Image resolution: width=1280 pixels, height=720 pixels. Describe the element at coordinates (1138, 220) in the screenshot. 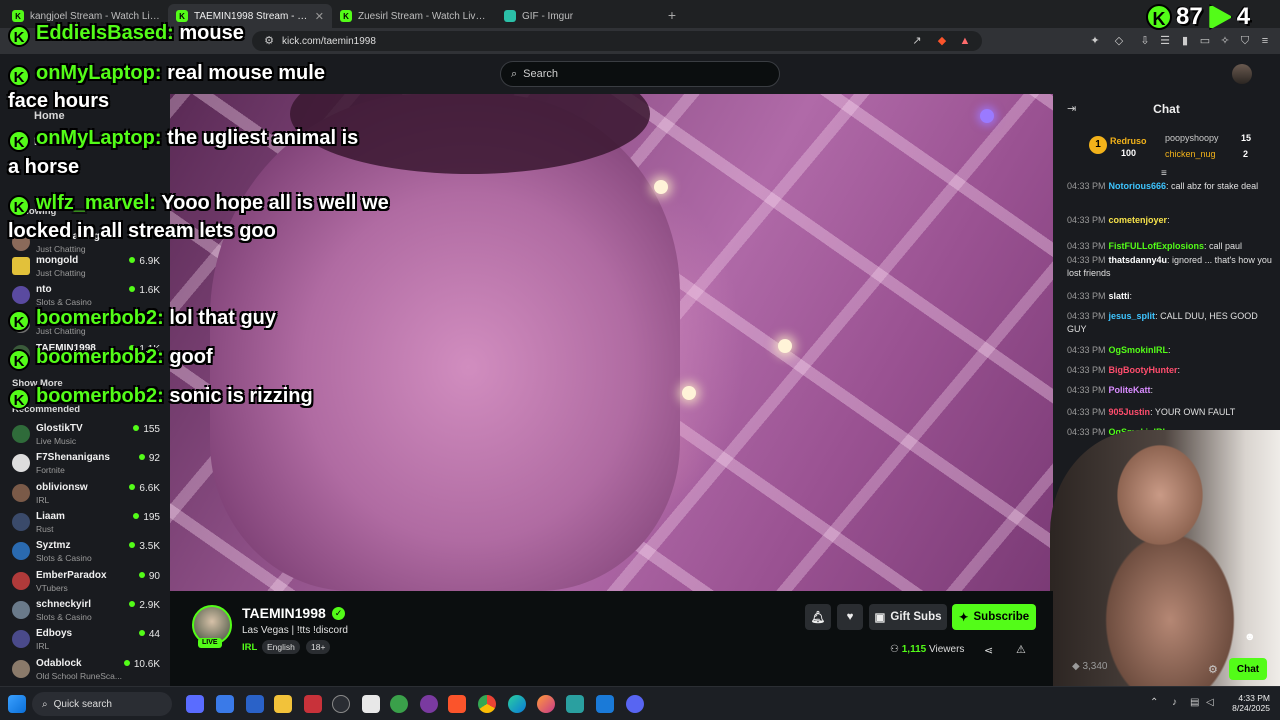

I see `chat-username: cometenjoyer` at that location.